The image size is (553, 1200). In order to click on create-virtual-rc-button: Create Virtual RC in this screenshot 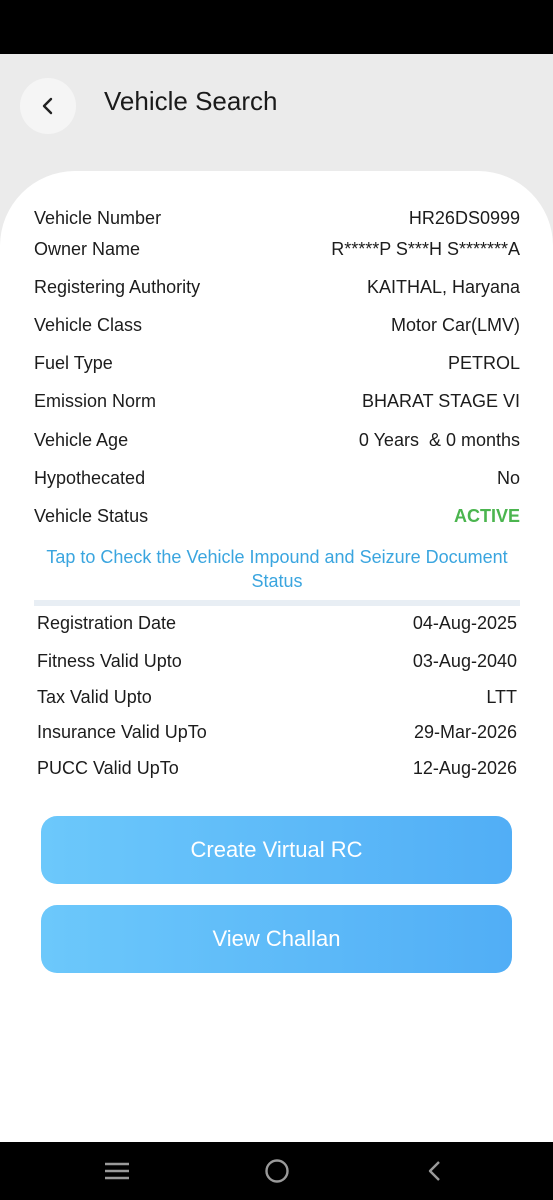, I will do `click(276, 850)`.